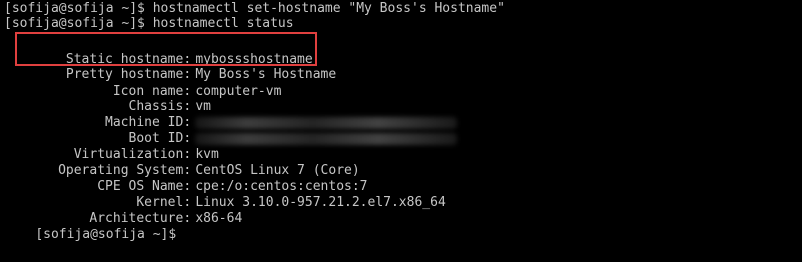 The width and height of the screenshot is (802, 262). Describe the element at coordinates (219, 218) in the screenshot. I see `architecture-value: x86-64` at that location.